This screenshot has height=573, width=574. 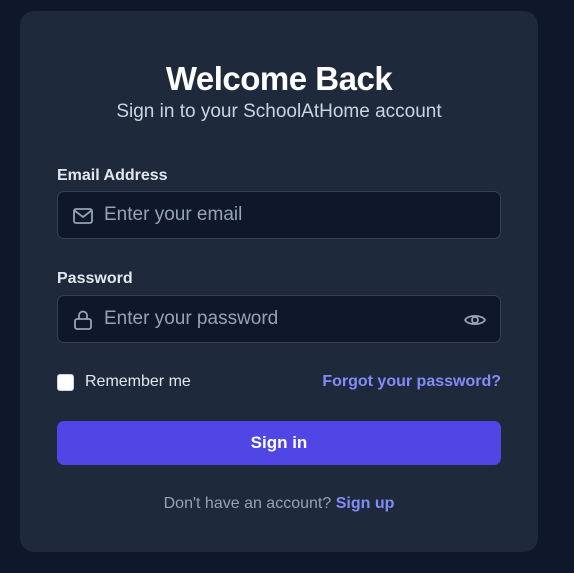 I want to click on remember-checkbox, so click(x=65, y=382).